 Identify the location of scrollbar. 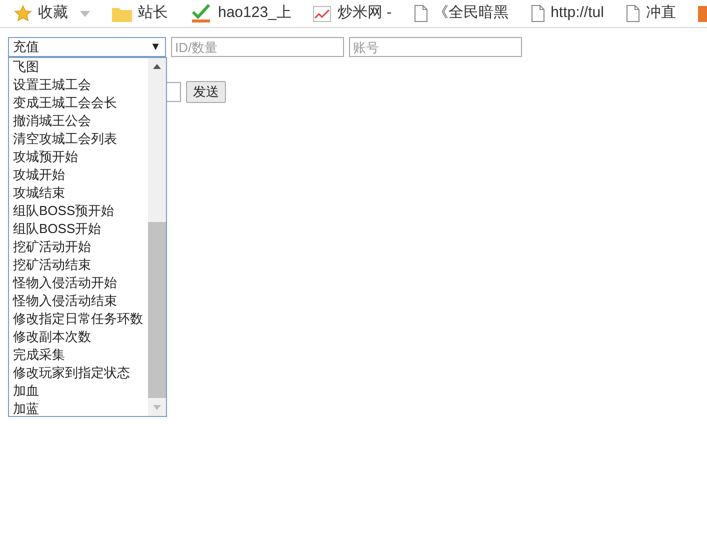
(157, 237).